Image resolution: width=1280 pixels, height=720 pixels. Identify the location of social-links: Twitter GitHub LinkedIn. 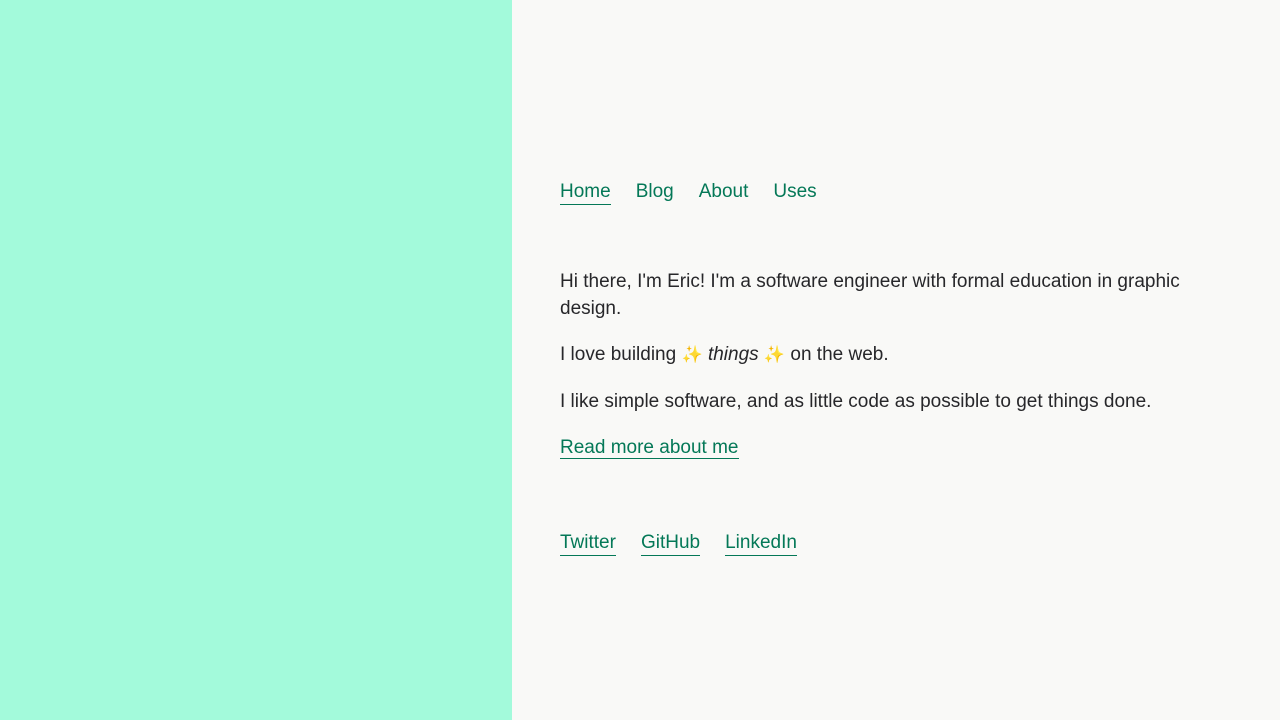
(880, 543).